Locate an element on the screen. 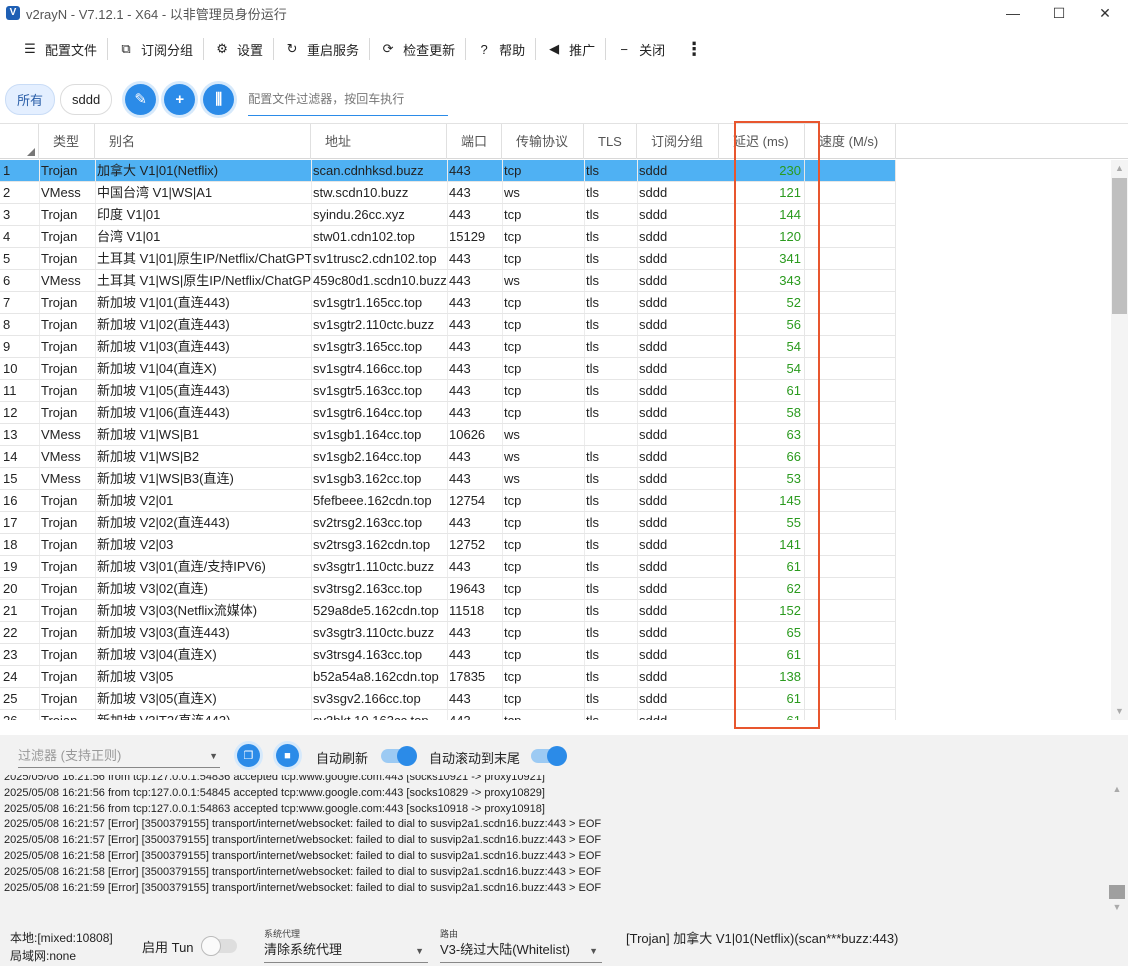  log-scroll-down-icon: ▼ is located at coordinates (1117, 907).